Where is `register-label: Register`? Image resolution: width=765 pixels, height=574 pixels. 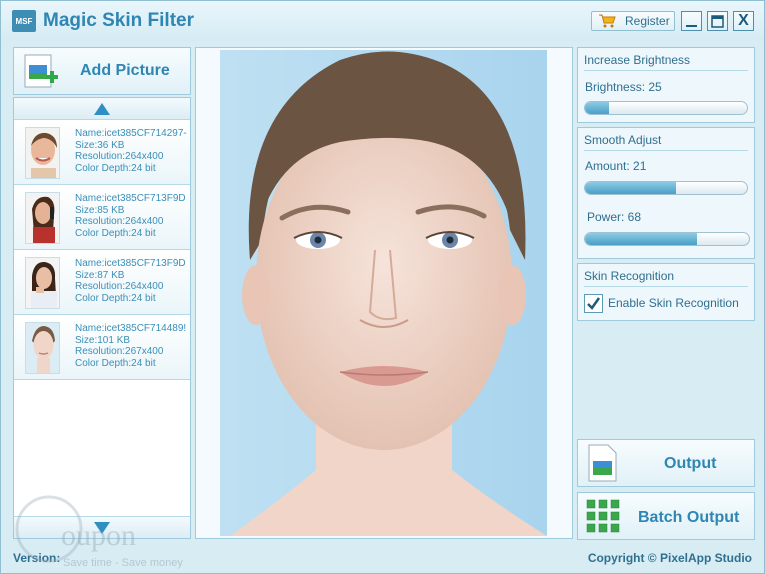 register-label: Register is located at coordinates (647, 21).